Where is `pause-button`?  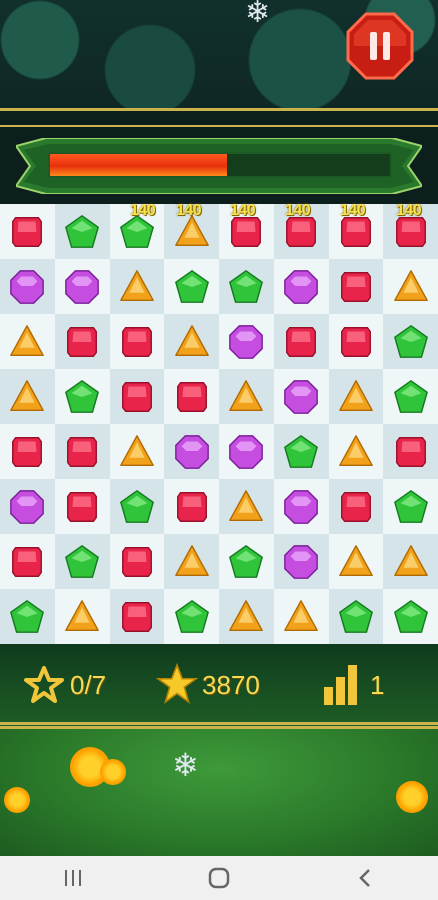
pause-button is located at coordinates (380, 46).